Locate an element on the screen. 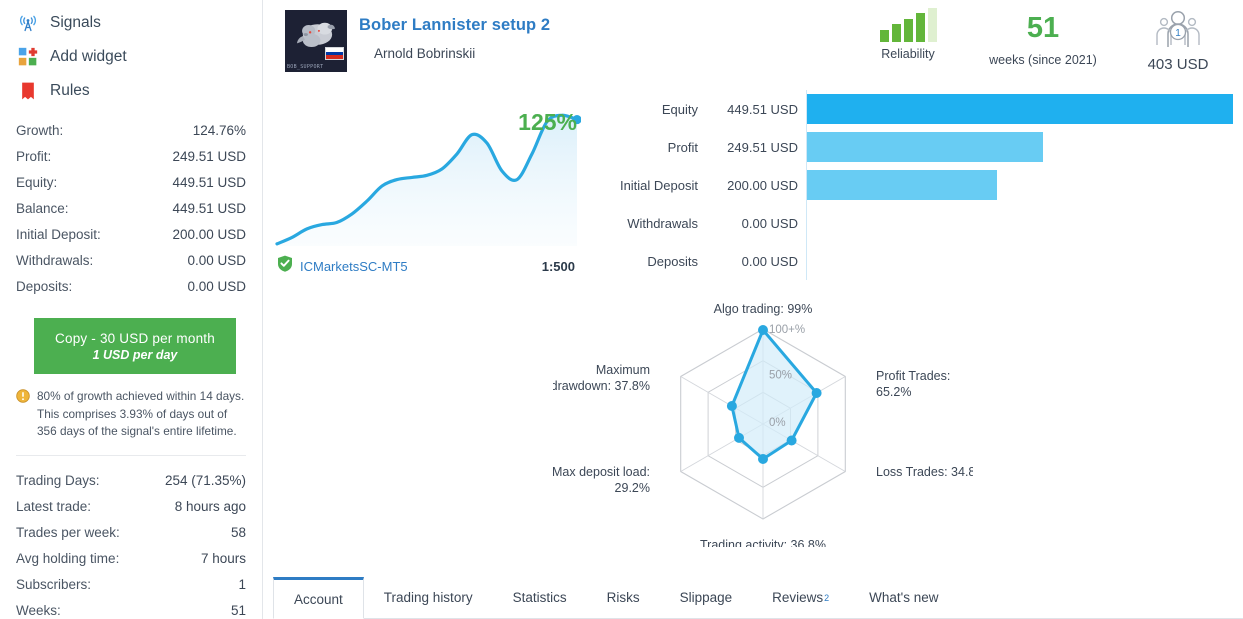 The height and width of the screenshot is (619, 1243). green-shield-check-icon is located at coordinates (285, 266).